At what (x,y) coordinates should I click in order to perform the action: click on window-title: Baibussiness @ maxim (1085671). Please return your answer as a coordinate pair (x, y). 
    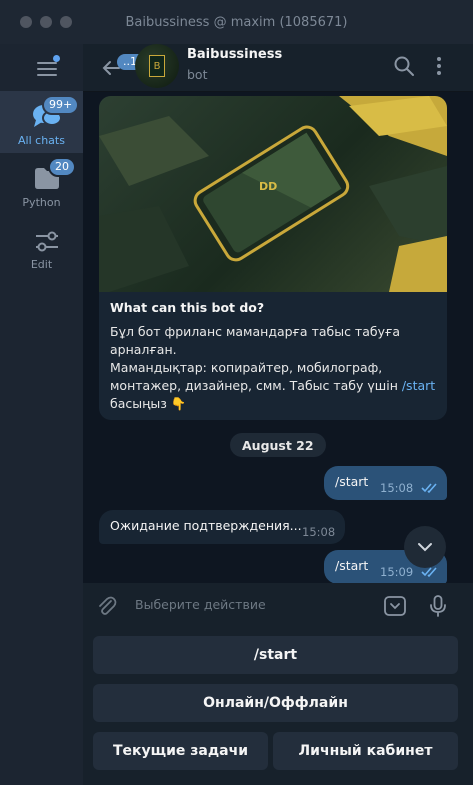
    Looking at the image, I should click on (236, 22).